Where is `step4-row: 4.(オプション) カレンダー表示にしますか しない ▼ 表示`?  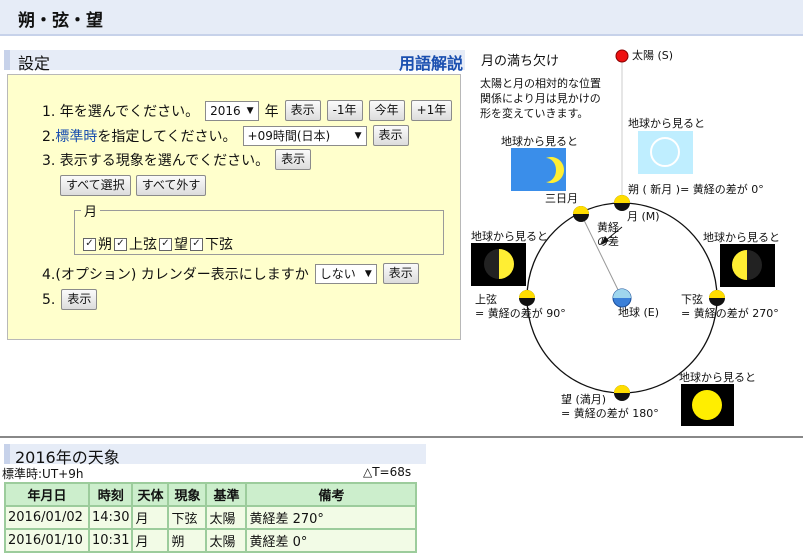
step4-row: 4.(オプション) カレンダー表示にしますか しない ▼ 表示 is located at coordinates (230, 273).